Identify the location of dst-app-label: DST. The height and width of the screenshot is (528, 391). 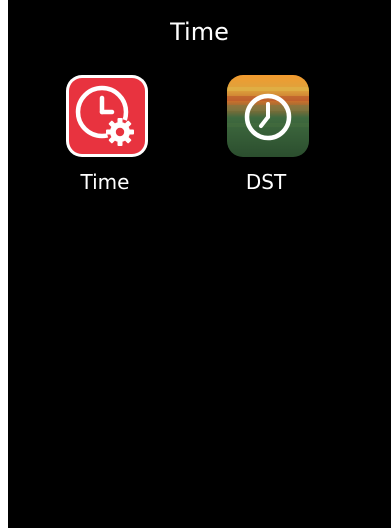
(266, 182).